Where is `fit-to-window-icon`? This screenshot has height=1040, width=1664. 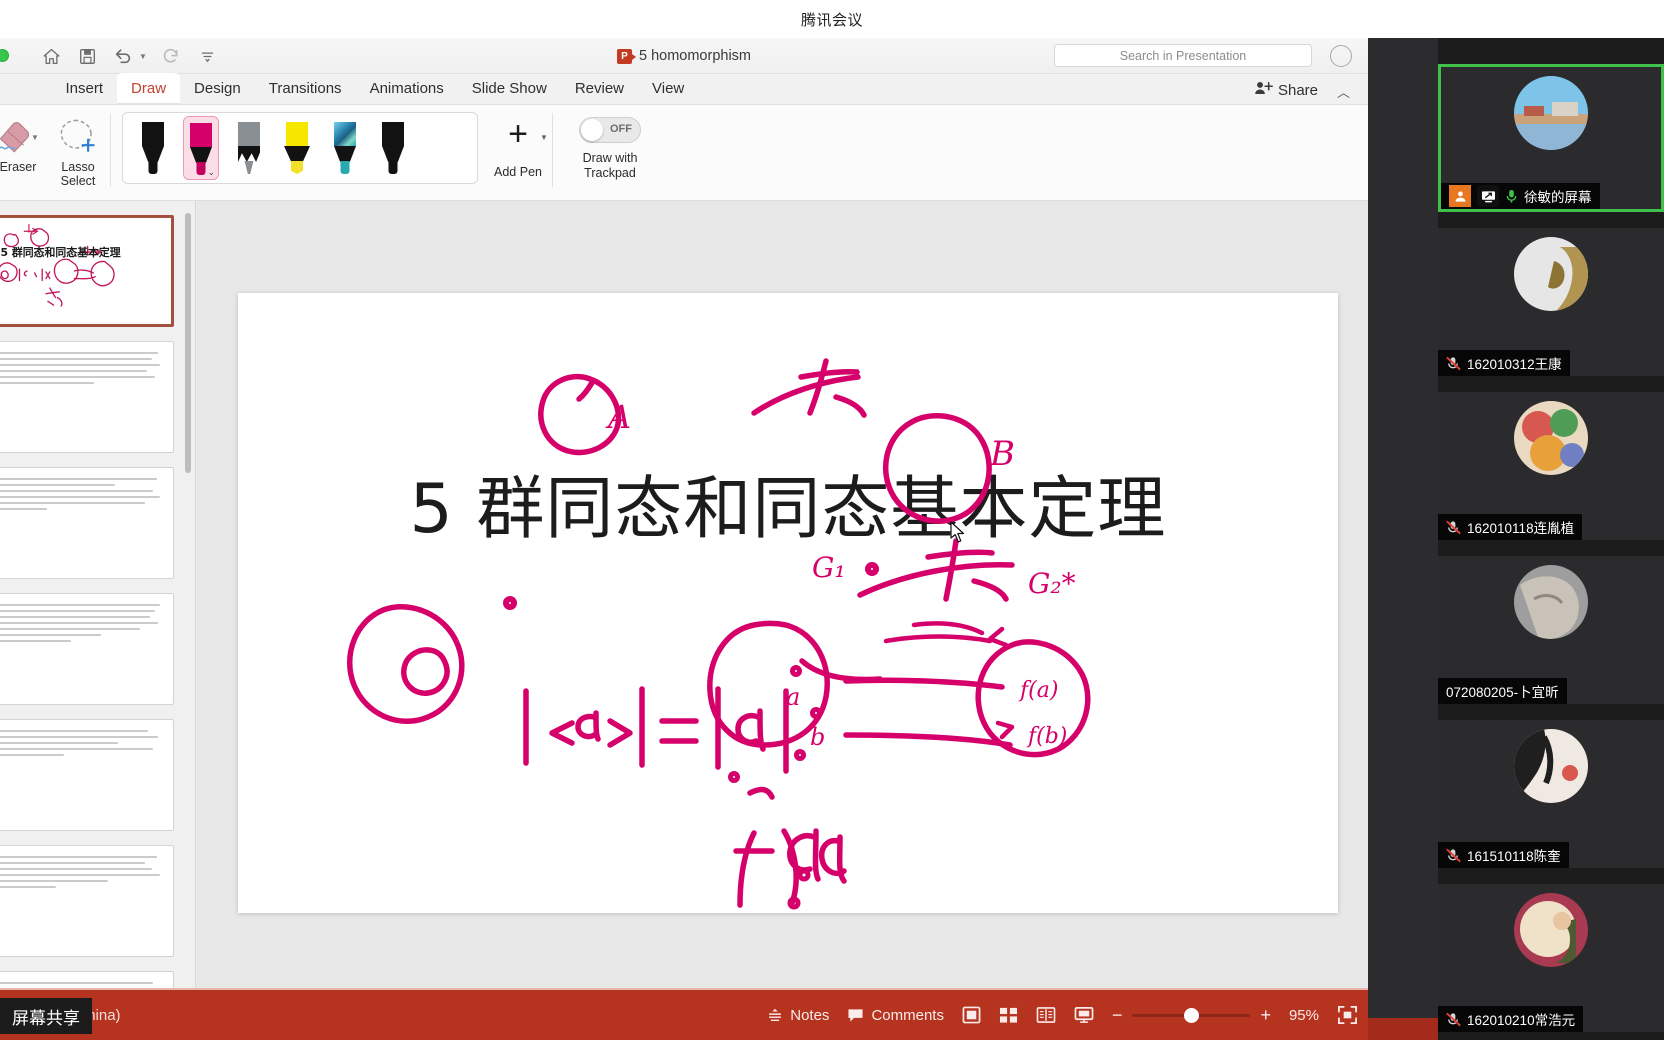 fit-to-window-icon is located at coordinates (1347, 1015).